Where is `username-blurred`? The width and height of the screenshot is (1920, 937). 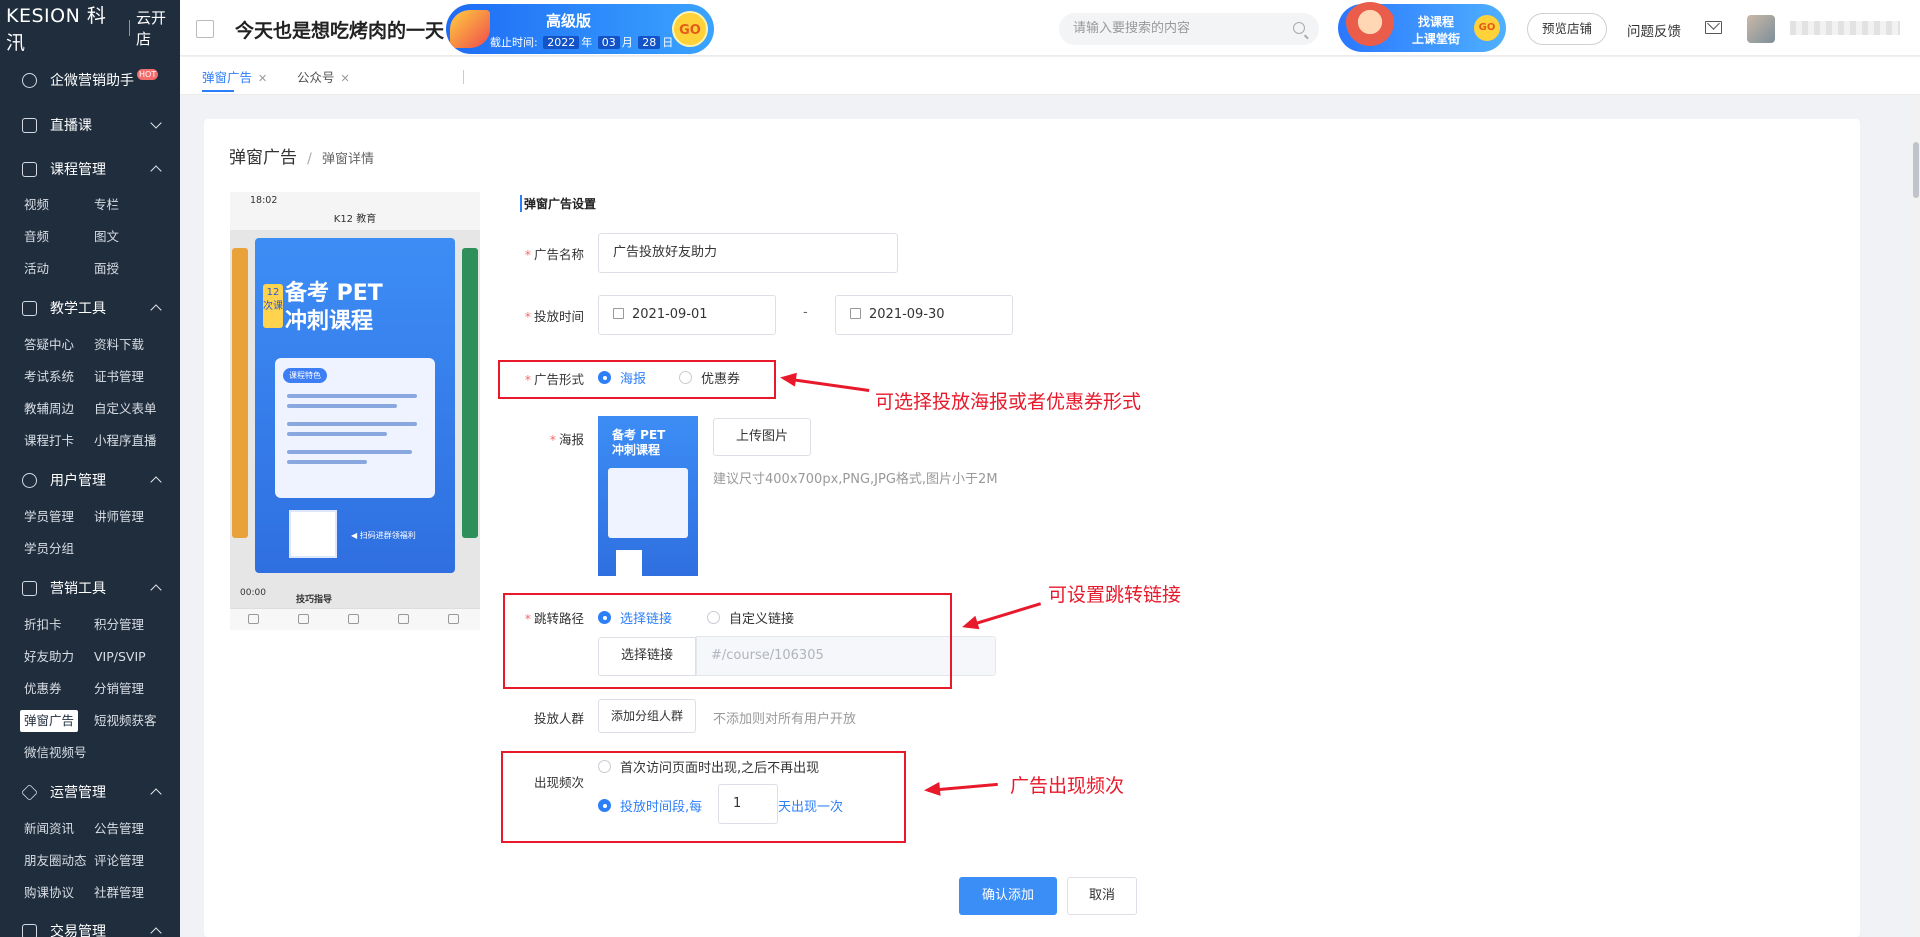
username-blurred is located at coordinates (1845, 28).